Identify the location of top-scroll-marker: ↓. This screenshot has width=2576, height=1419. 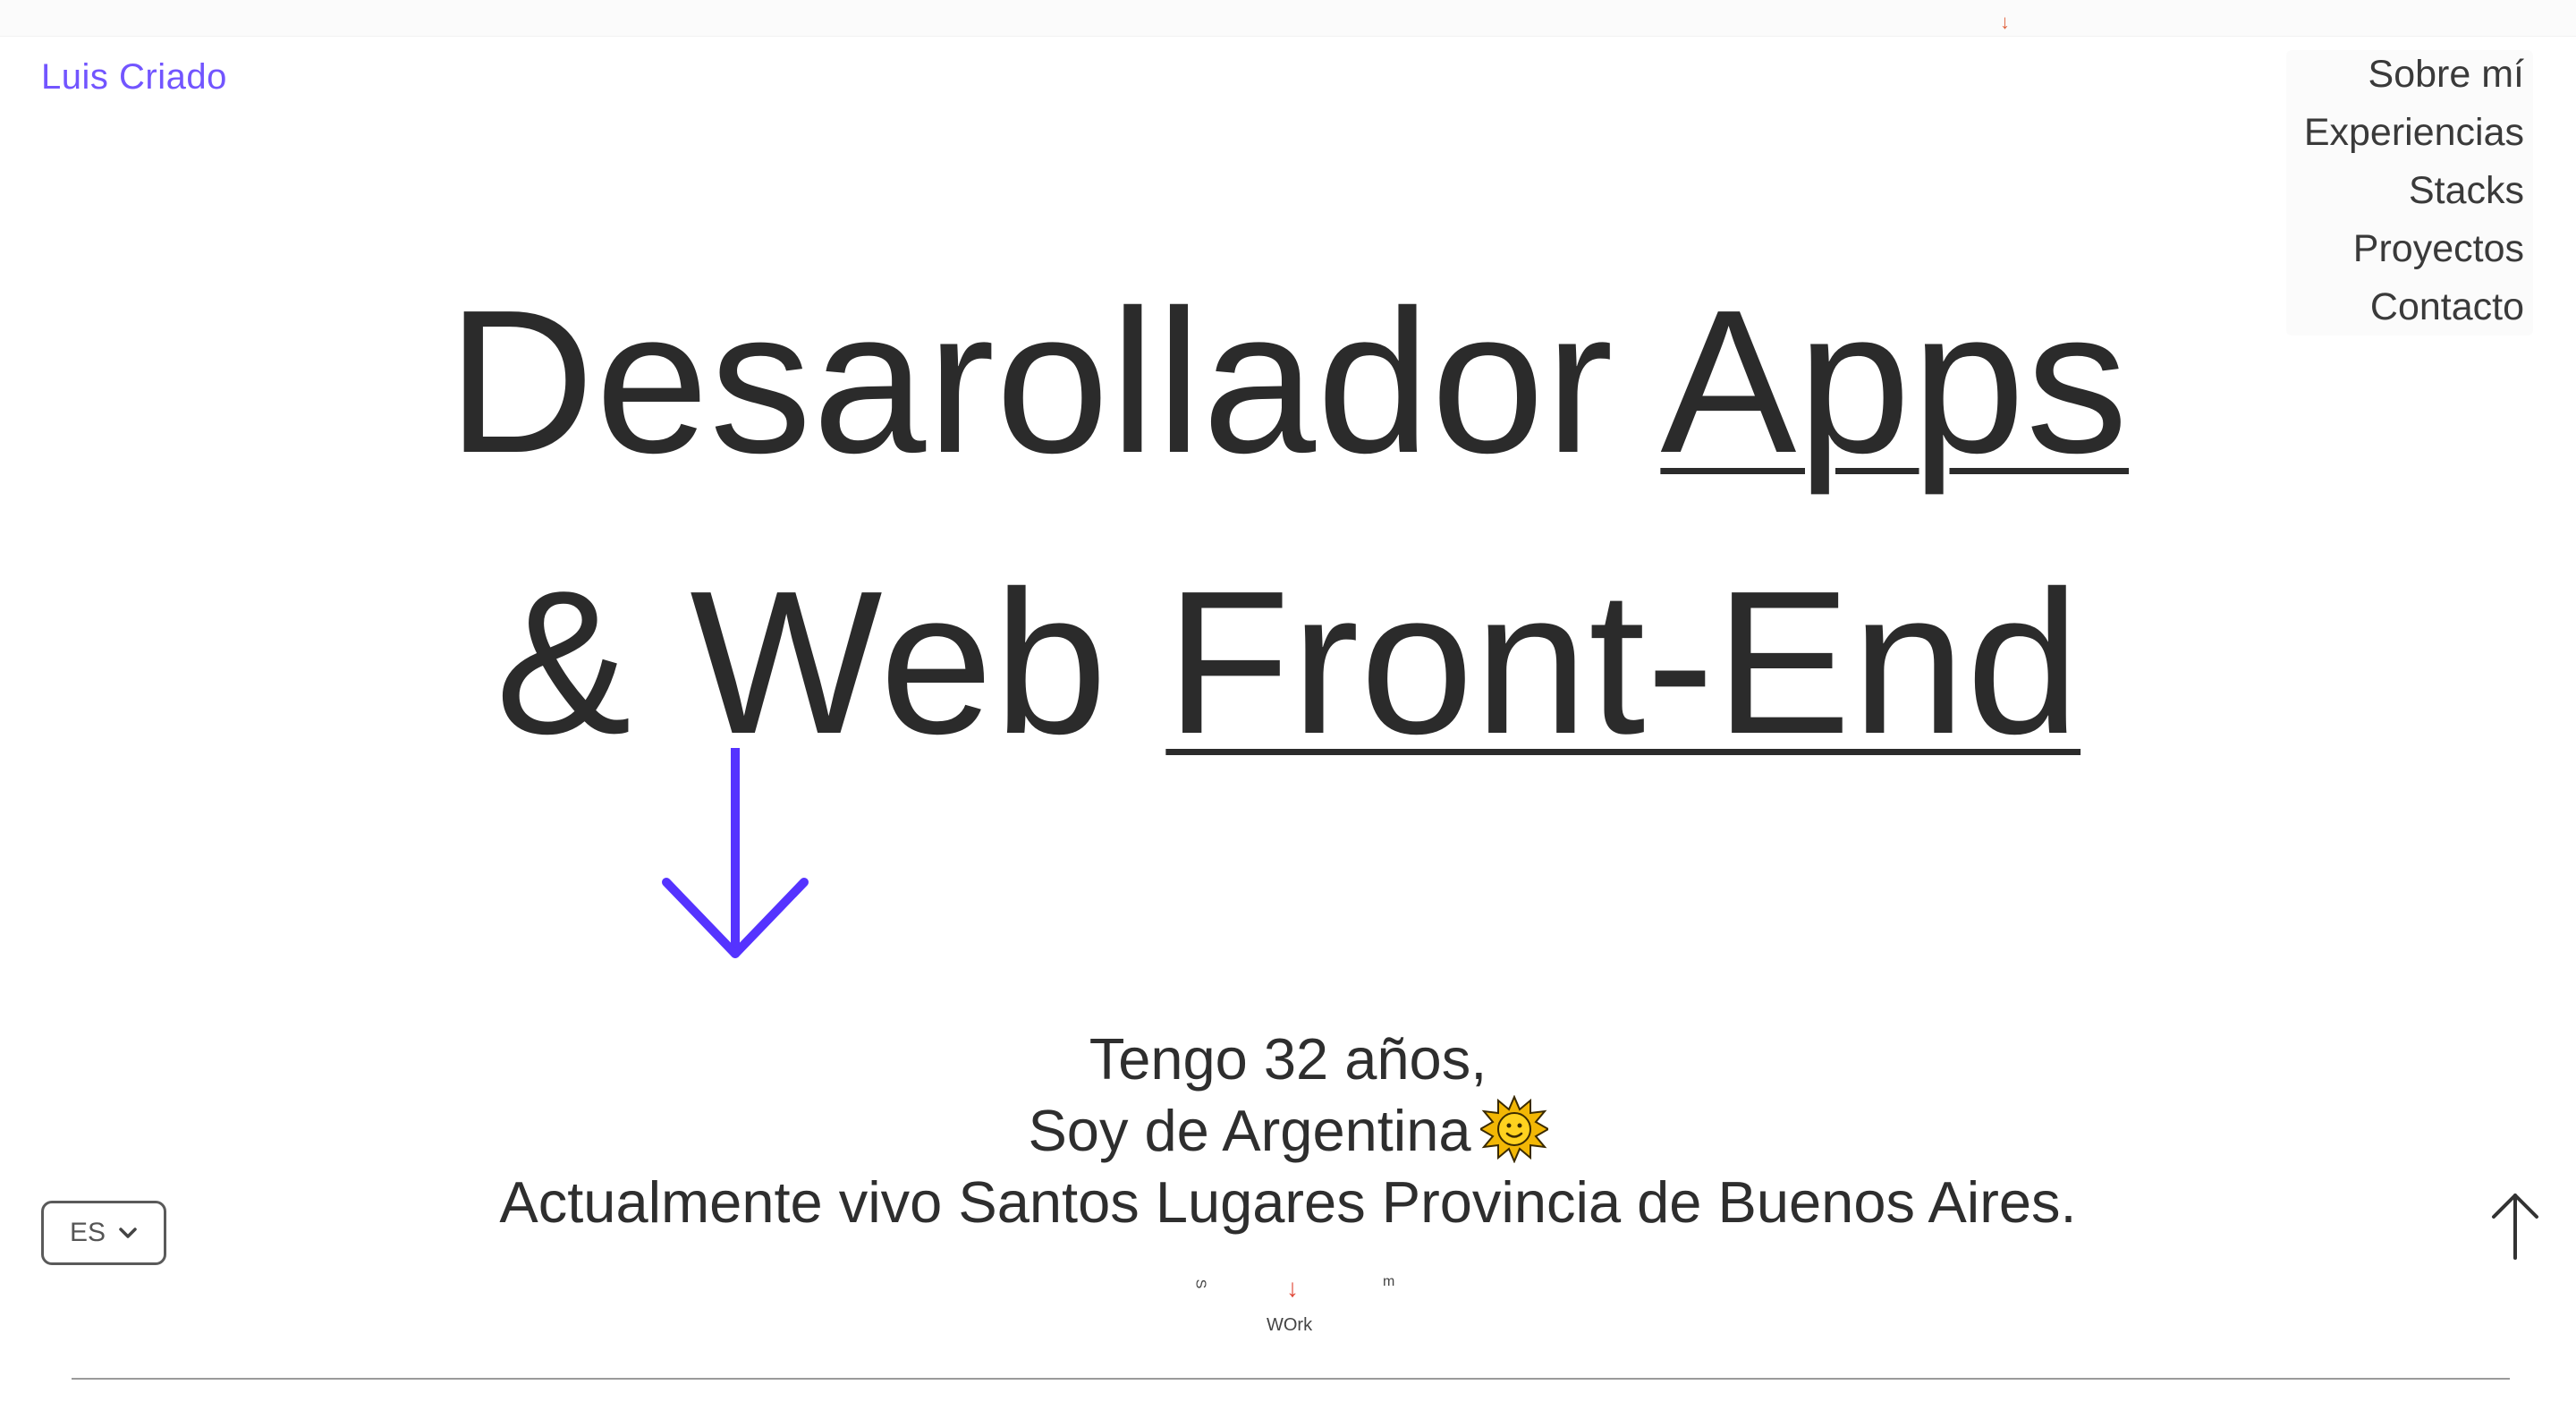
(2005, 22).